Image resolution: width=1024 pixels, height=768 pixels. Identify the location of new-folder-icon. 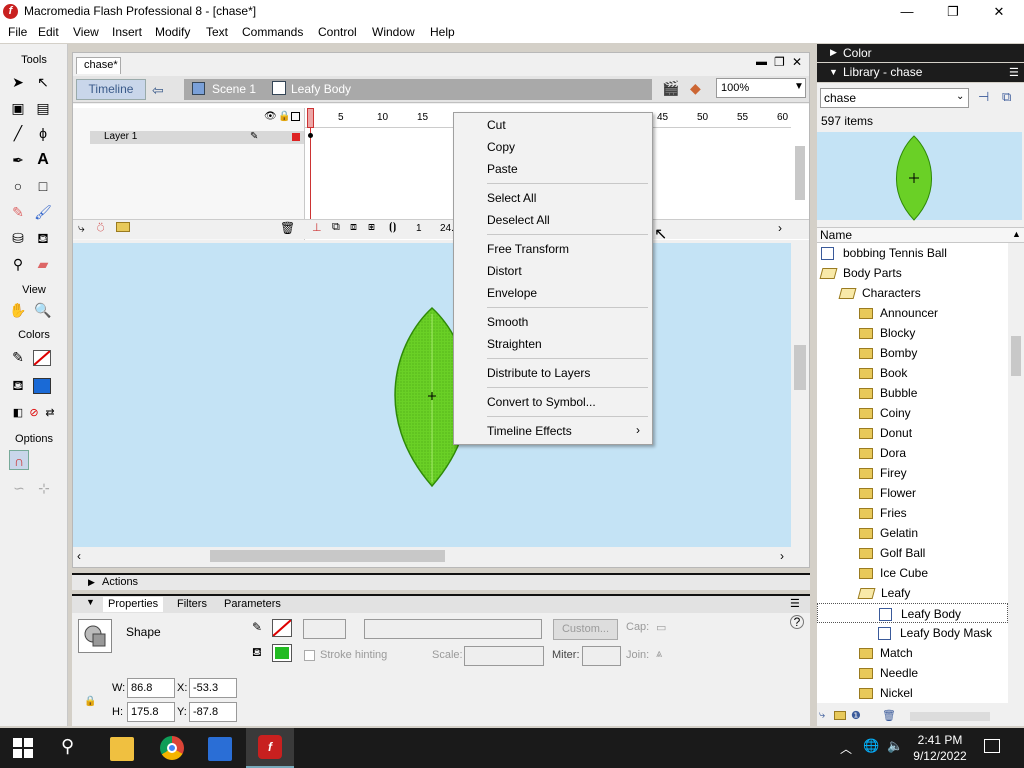
(840, 715).